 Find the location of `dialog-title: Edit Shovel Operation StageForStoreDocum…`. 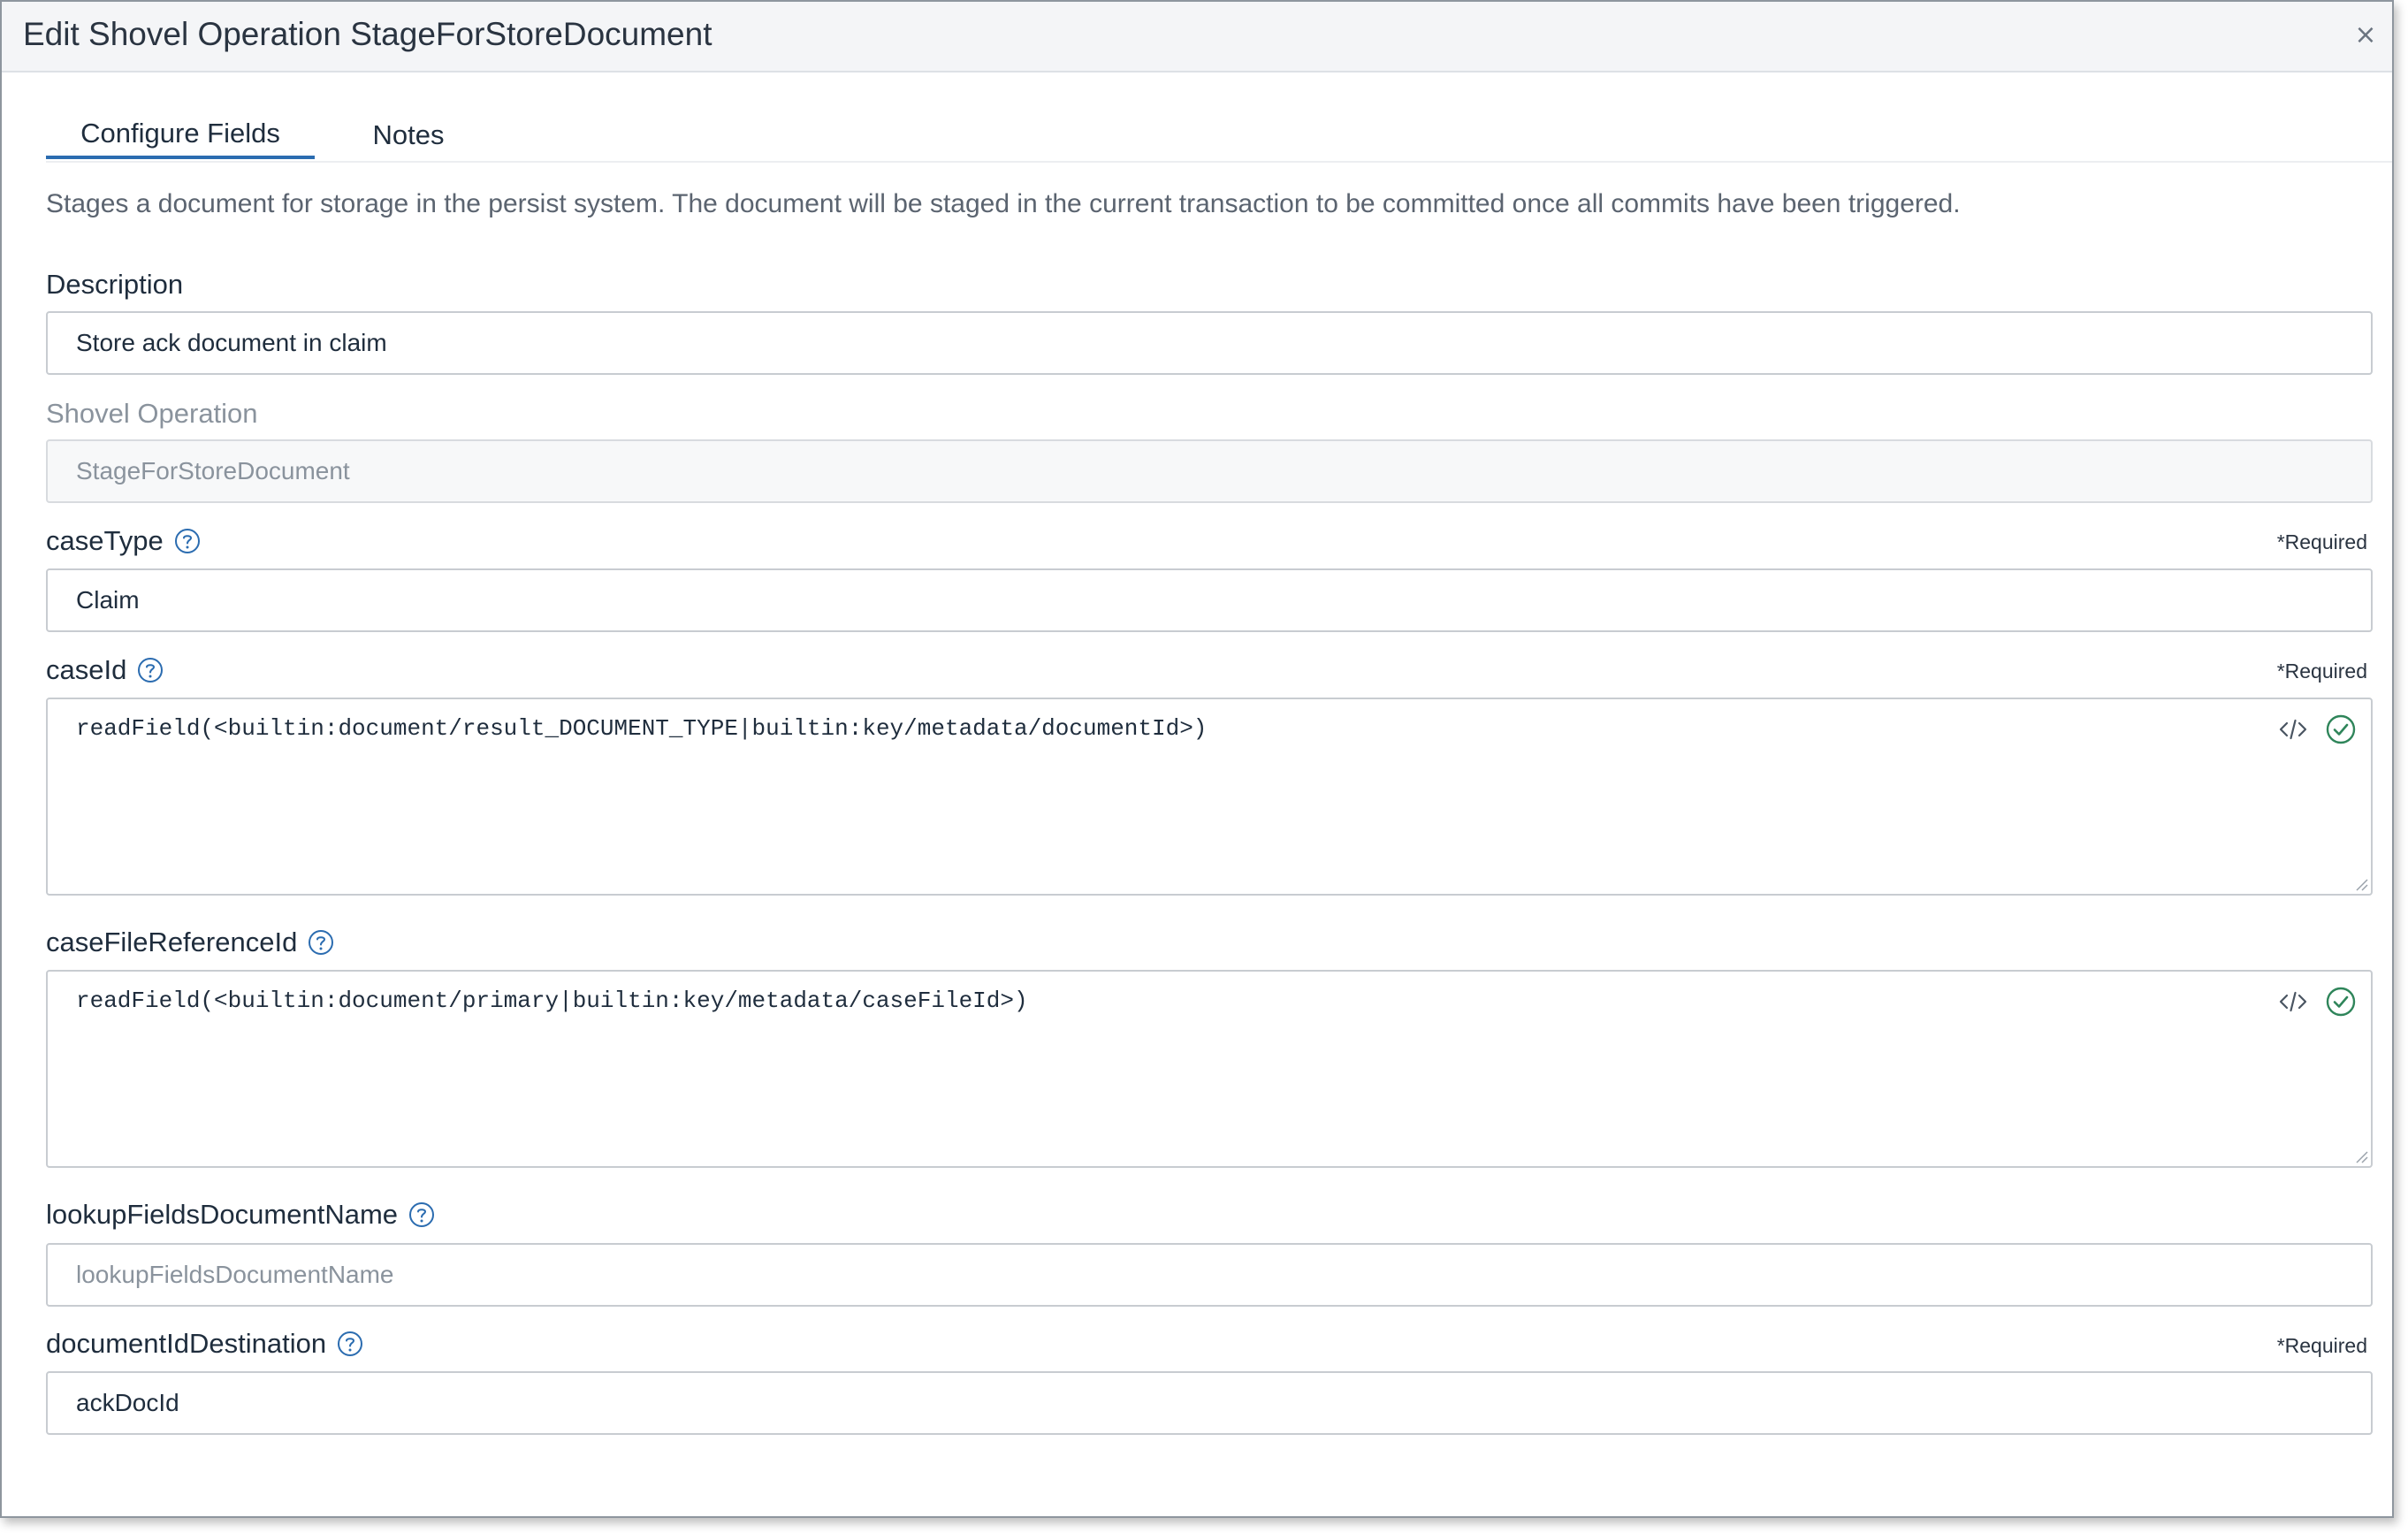

dialog-title: Edit Shovel Operation StageForStoreDocum… is located at coordinates (367, 34).